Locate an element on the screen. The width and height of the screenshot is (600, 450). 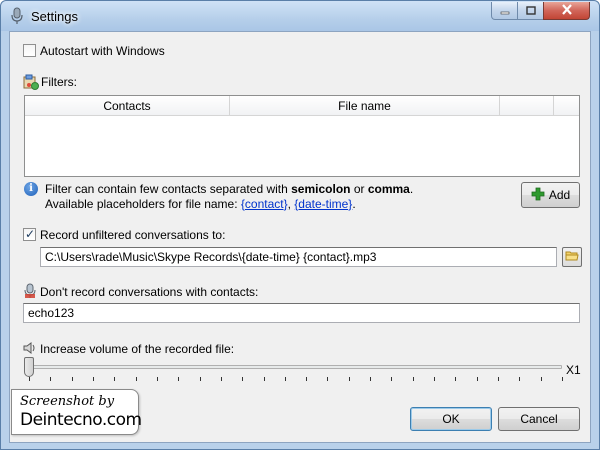
filters-table-header: Contacts File name is located at coordinates (302, 106).